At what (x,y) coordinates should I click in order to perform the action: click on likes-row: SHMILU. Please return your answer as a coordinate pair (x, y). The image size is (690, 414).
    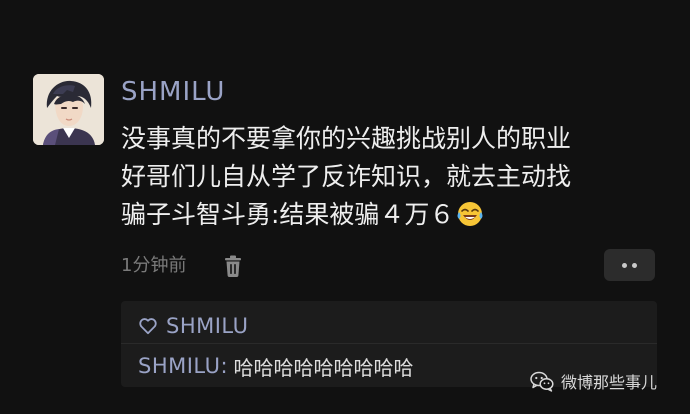
    Looking at the image, I should click on (193, 326).